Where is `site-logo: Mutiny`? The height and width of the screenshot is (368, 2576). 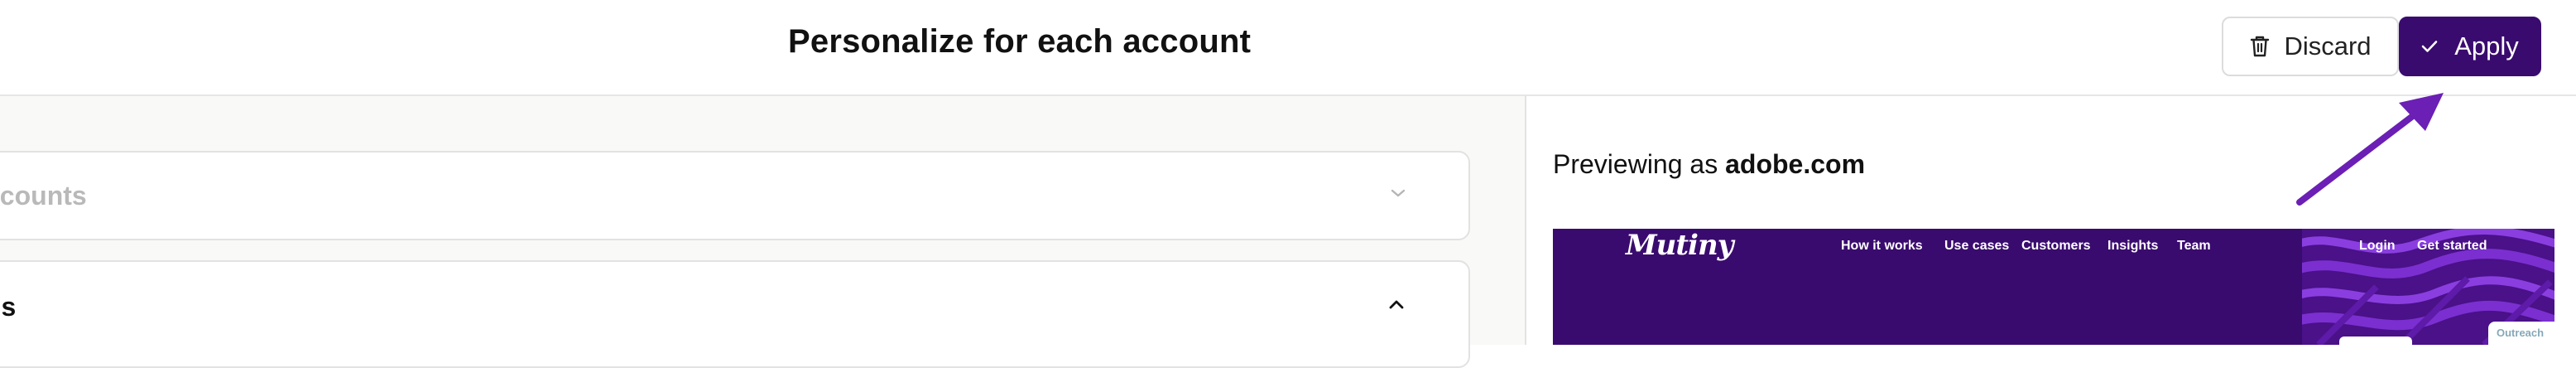
site-logo: Mutiny is located at coordinates (1679, 245).